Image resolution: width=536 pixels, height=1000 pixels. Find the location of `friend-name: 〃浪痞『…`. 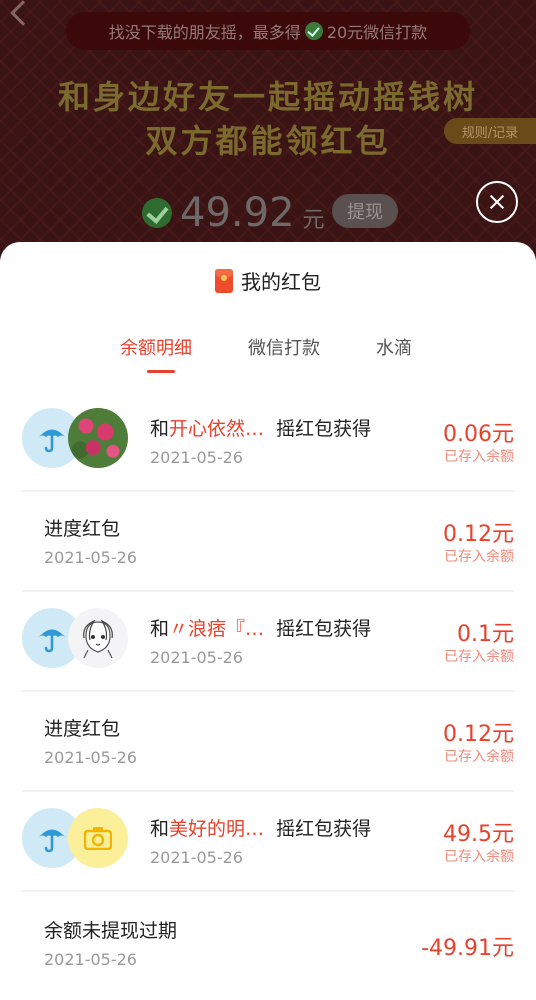

friend-name: 〃浪痞『… is located at coordinates (217, 629).